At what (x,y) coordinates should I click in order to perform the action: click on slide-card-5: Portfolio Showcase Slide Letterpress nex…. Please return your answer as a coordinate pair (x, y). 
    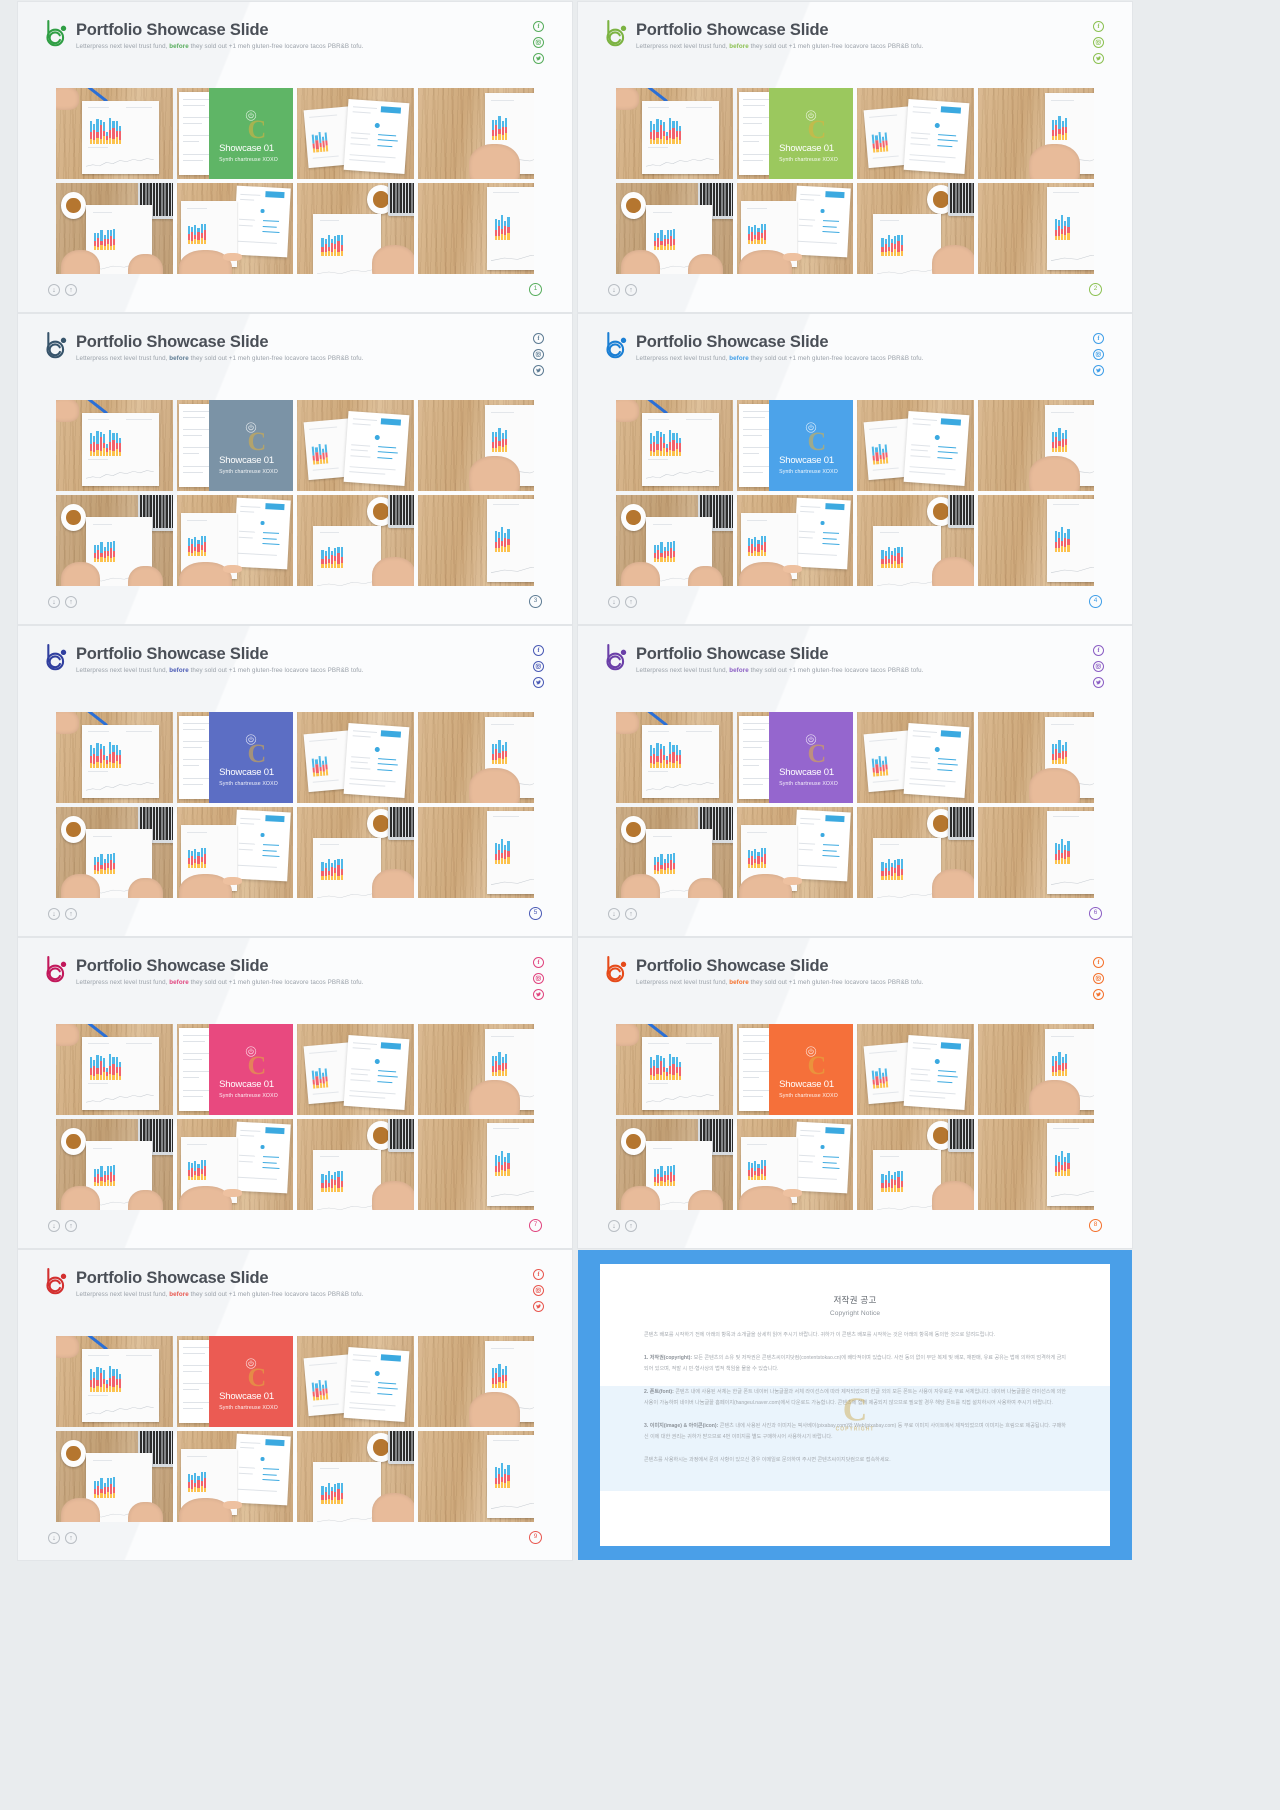
    Looking at the image, I should click on (295, 781).